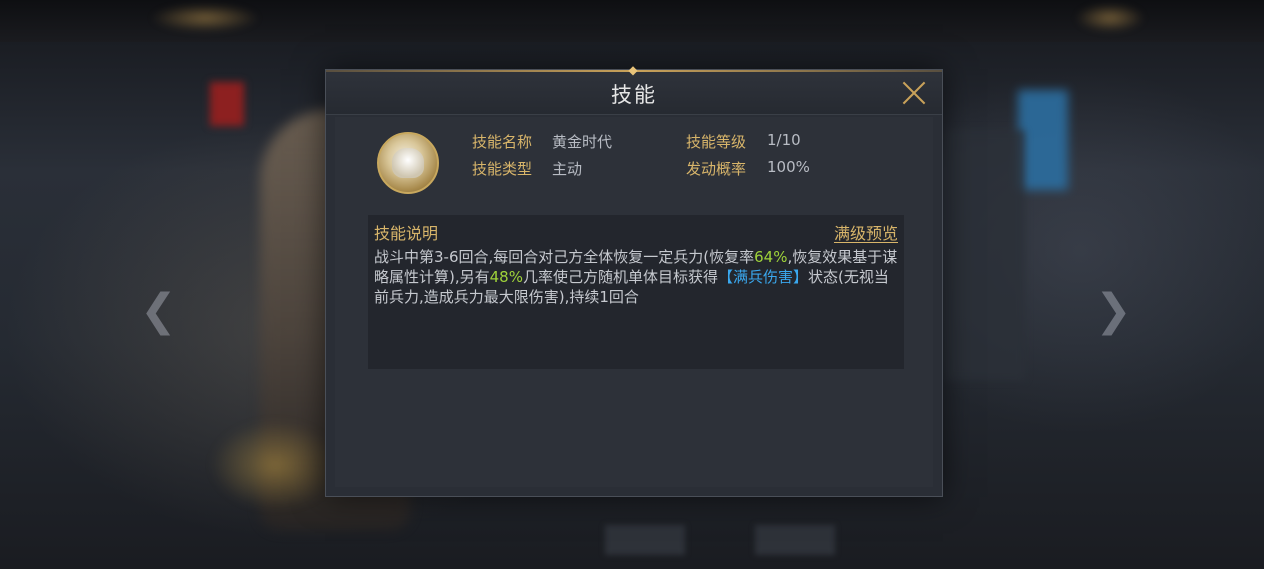  What do you see at coordinates (542, 141) in the screenshot?
I see `skill-name-row: 技能名称 黄金时代` at bounding box center [542, 141].